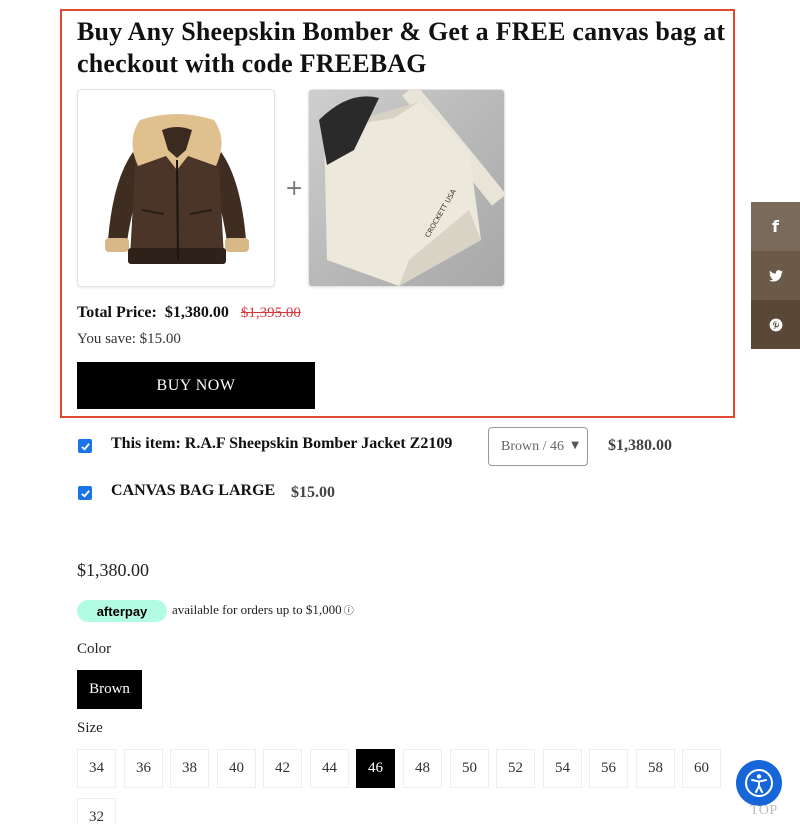 This screenshot has width=800, height=824. What do you see at coordinates (422, 768) in the screenshot?
I see `size-option: 48` at bounding box center [422, 768].